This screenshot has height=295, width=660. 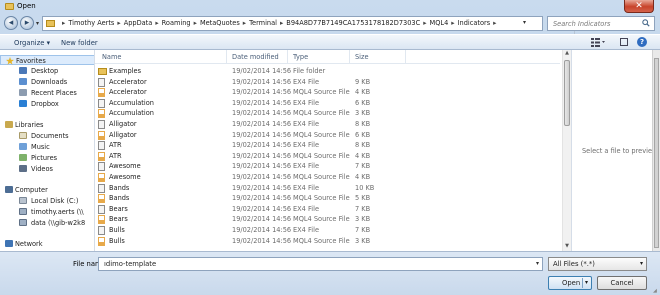 What do you see at coordinates (128, 81) in the screenshot?
I see `file-name: Accelerator` at bounding box center [128, 81].